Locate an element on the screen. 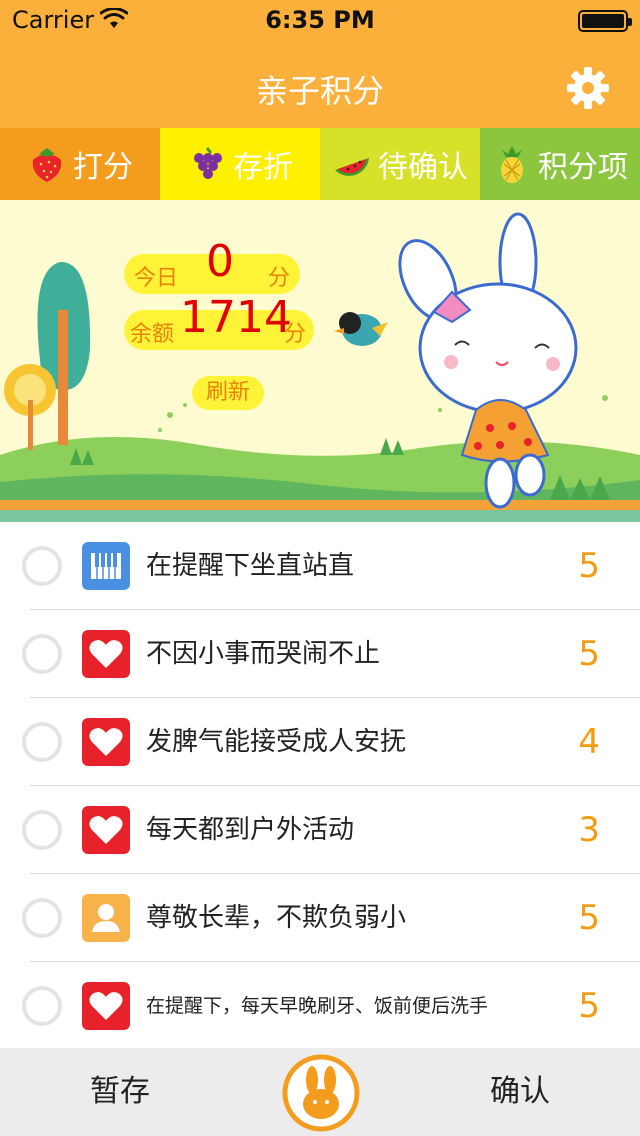 Image resolution: width=640 pixels, height=1136 pixels. tab-score: 打分 is located at coordinates (80, 164).